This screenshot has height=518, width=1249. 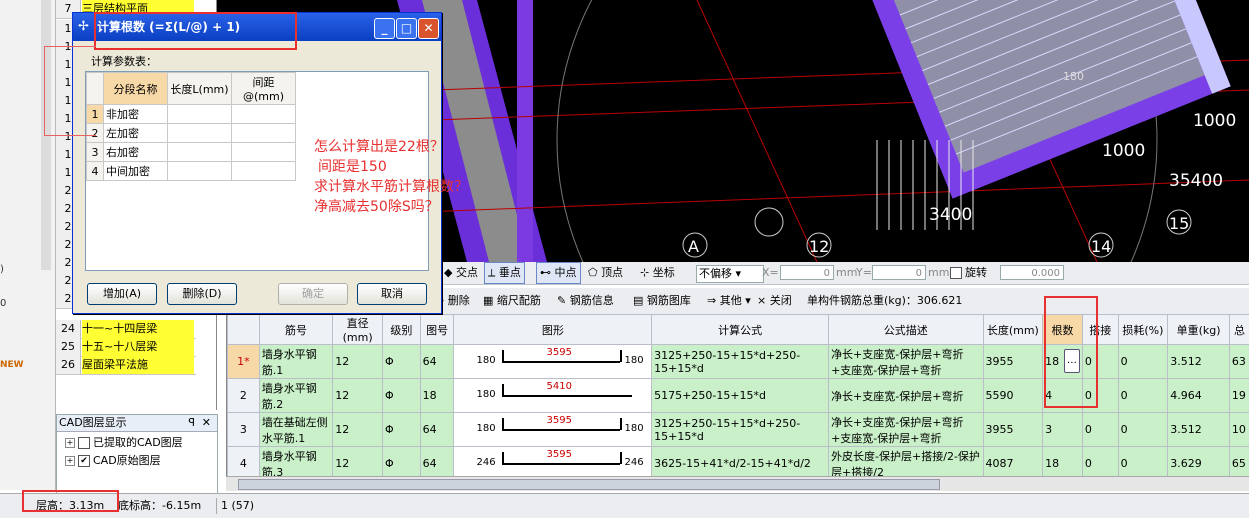 What do you see at coordinates (1199, 330) in the screenshot?
I see `header-unit-weight: 单重(kg)` at bounding box center [1199, 330].